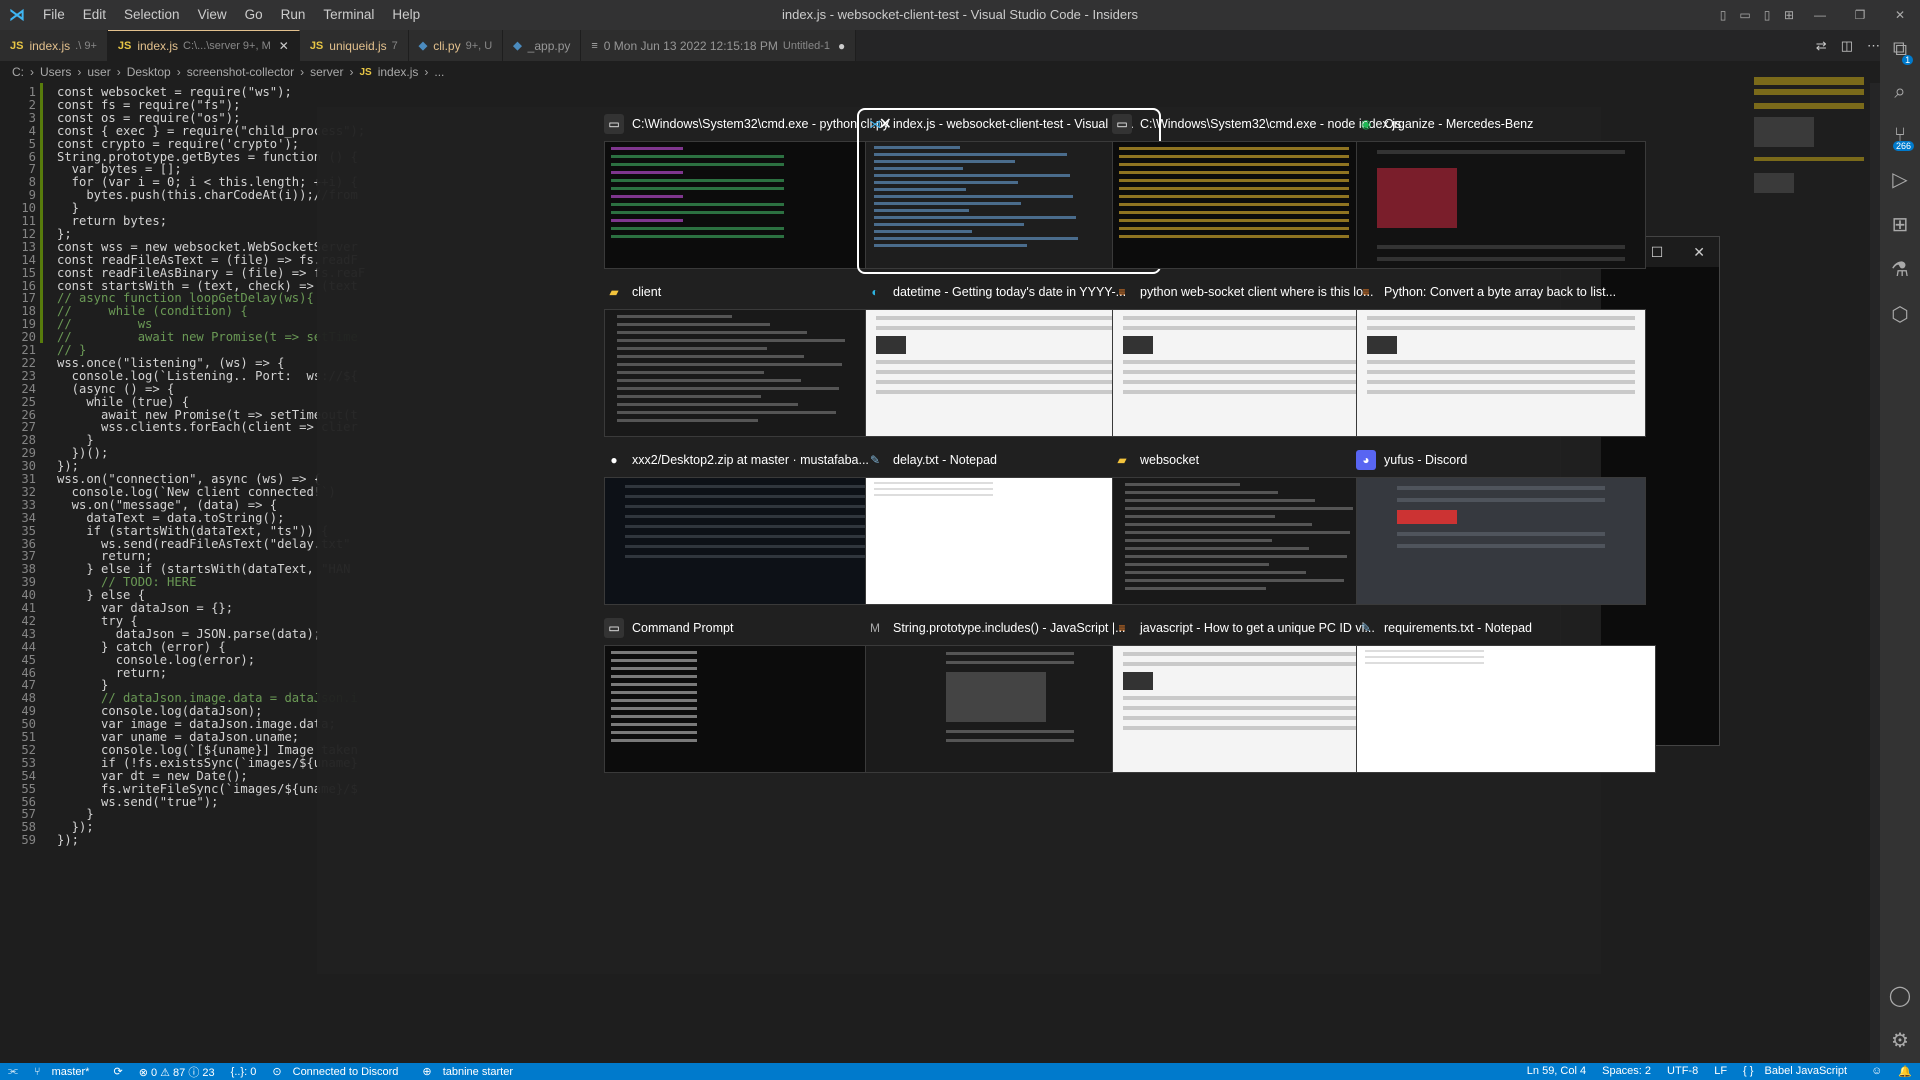  I want to click on testing-icon: ⚗, so click(1900, 269).